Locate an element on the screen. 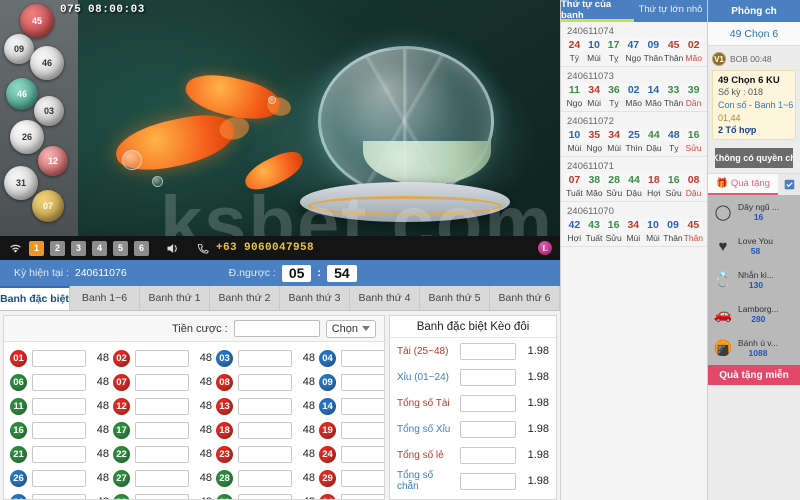  number-bet-cell-28: 28 48 is located at coordinates (267, 478).